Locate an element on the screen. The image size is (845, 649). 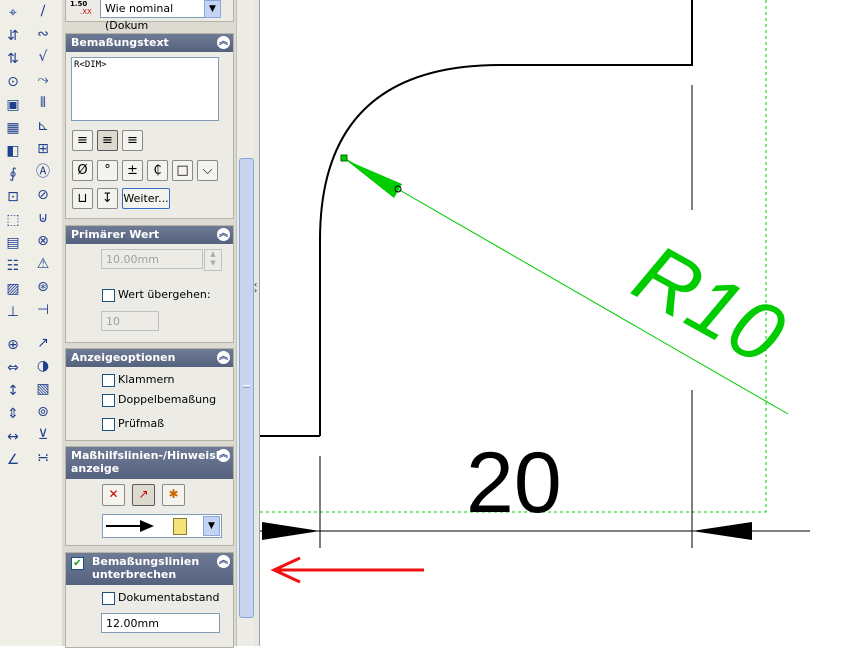
gap-value-field: 12.00mm is located at coordinates (160, 623).